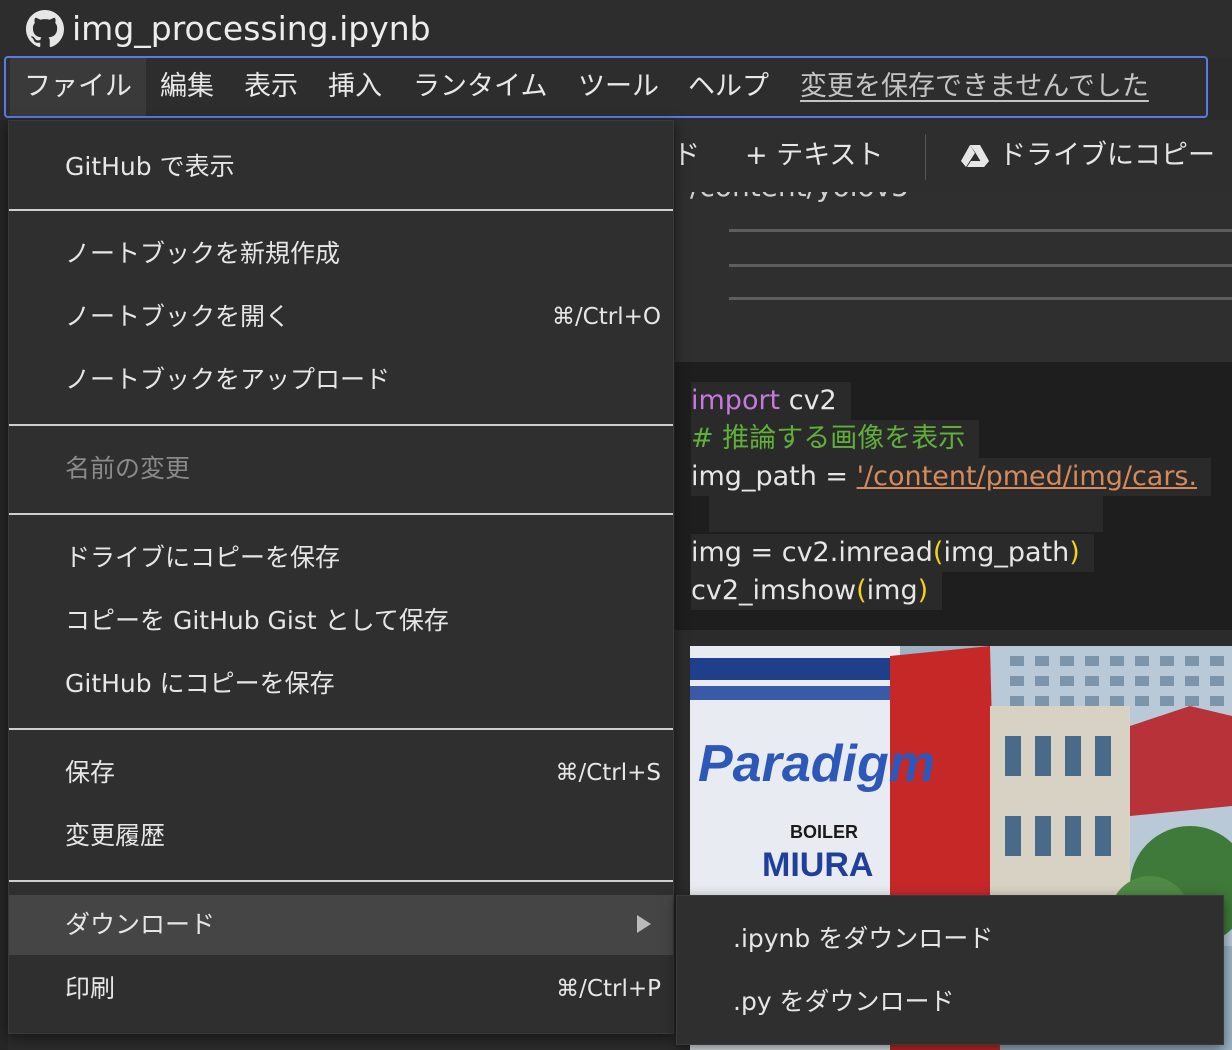 The image size is (1232, 1050). What do you see at coordinates (115, 835) in the screenshot?
I see `menu-item-label: 変更履歴` at bounding box center [115, 835].